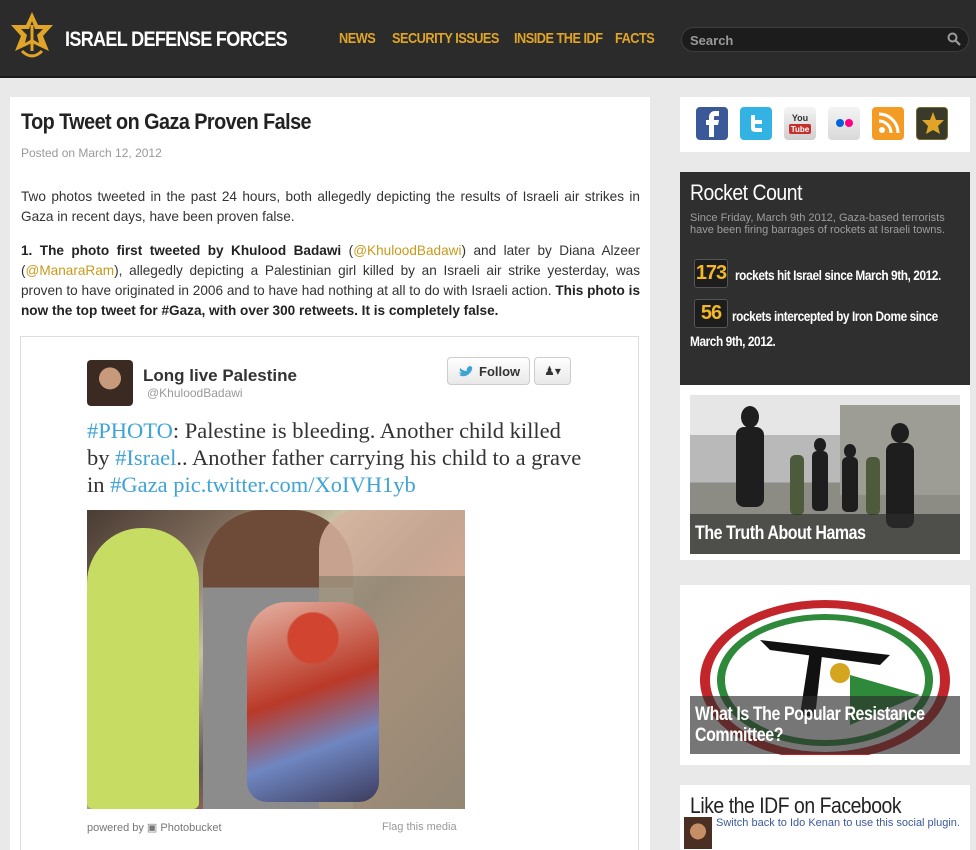 This screenshot has width=976, height=850. What do you see at coordinates (712, 40) in the screenshot?
I see `search-placeholder: Search` at bounding box center [712, 40].